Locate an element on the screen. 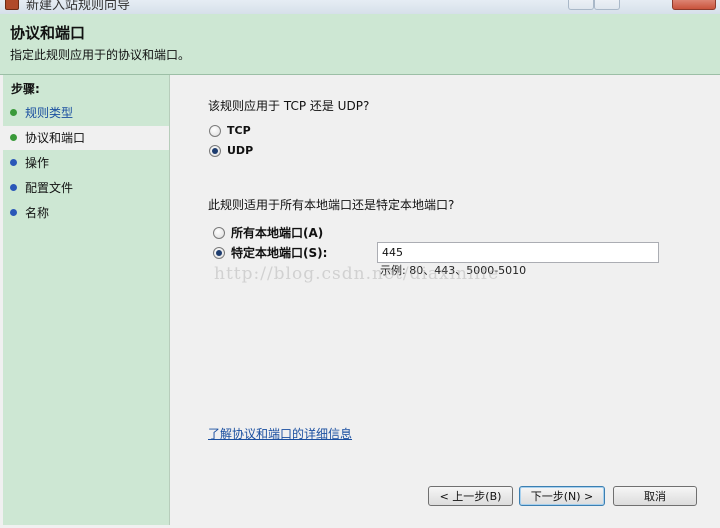 The width and height of the screenshot is (720, 528). specific-ports-label: 特定本地端口(S): is located at coordinates (279, 253).